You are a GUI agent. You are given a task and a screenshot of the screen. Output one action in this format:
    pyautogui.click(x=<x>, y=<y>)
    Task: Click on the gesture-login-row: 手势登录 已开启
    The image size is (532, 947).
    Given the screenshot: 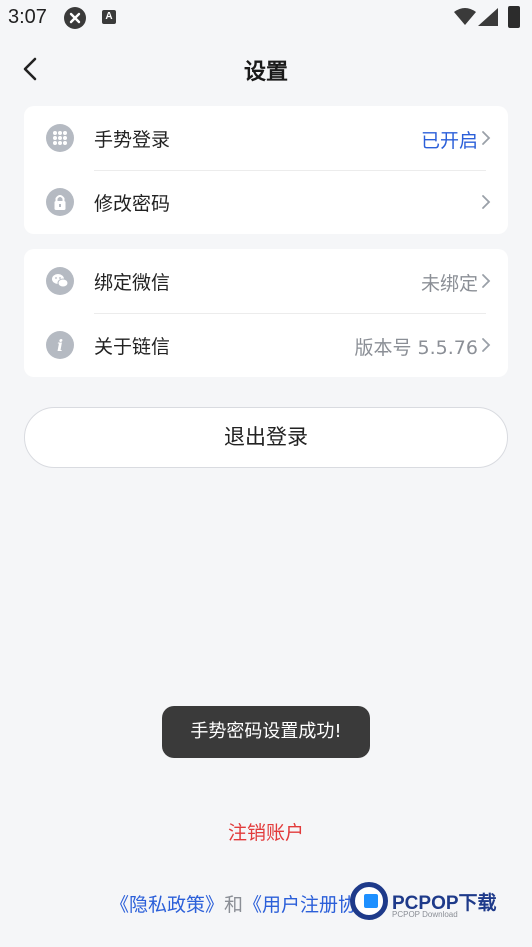 What is the action you would take?
    pyautogui.click(x=266, y=138)
    